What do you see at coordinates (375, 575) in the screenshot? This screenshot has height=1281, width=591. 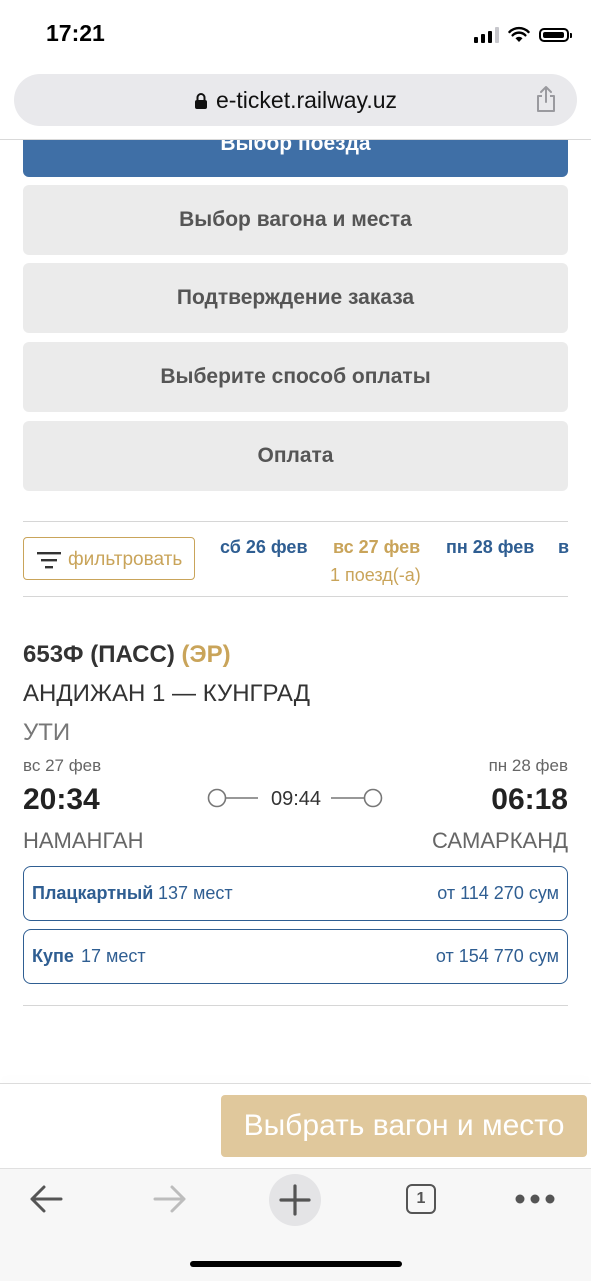 I see `train-count: 1 поезд(-а)` at bounding box center [375, 575].